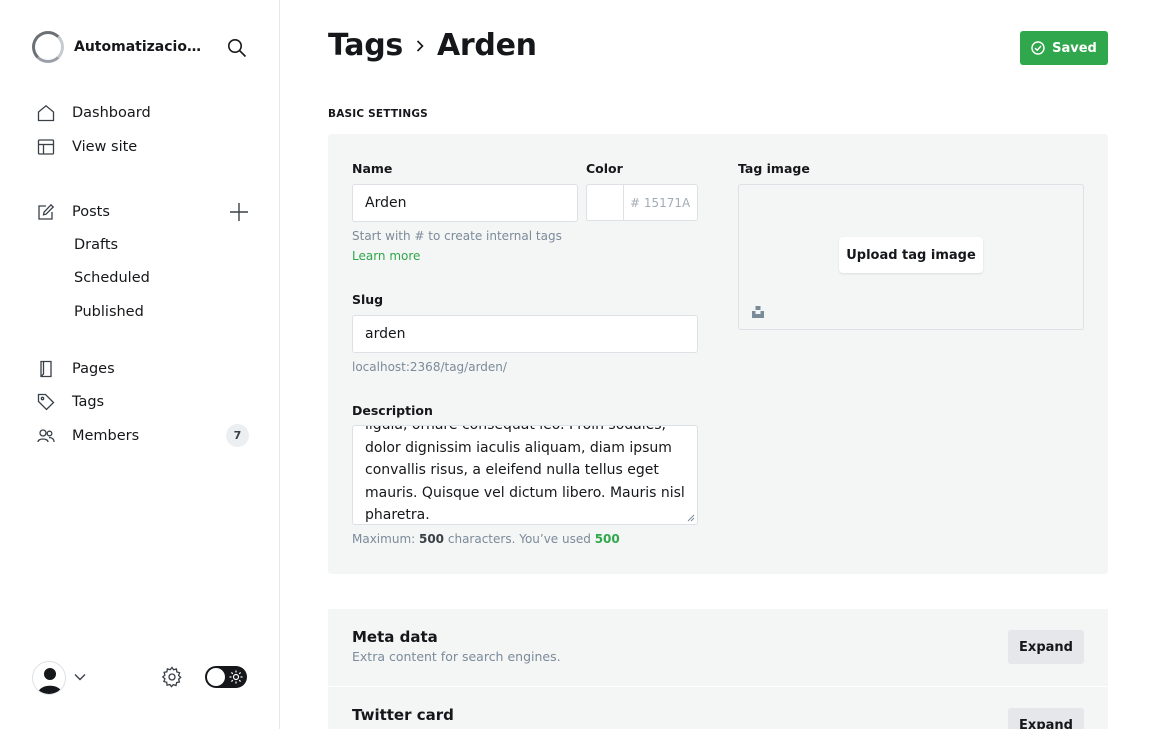  Describe the element at coordinates (80, 677) in the screenshot. I see `chevron-down-icon` at that location.